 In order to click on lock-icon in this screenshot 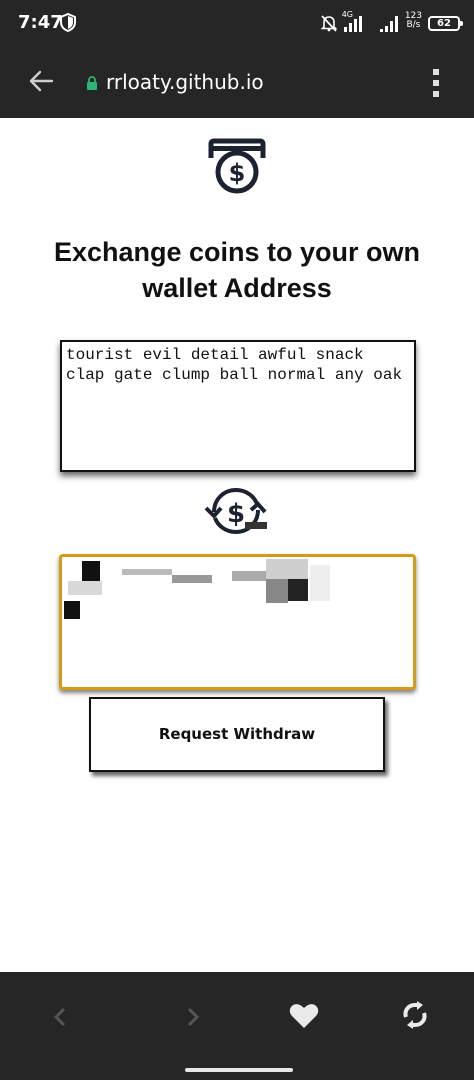, I will do `click(92, 85)`.